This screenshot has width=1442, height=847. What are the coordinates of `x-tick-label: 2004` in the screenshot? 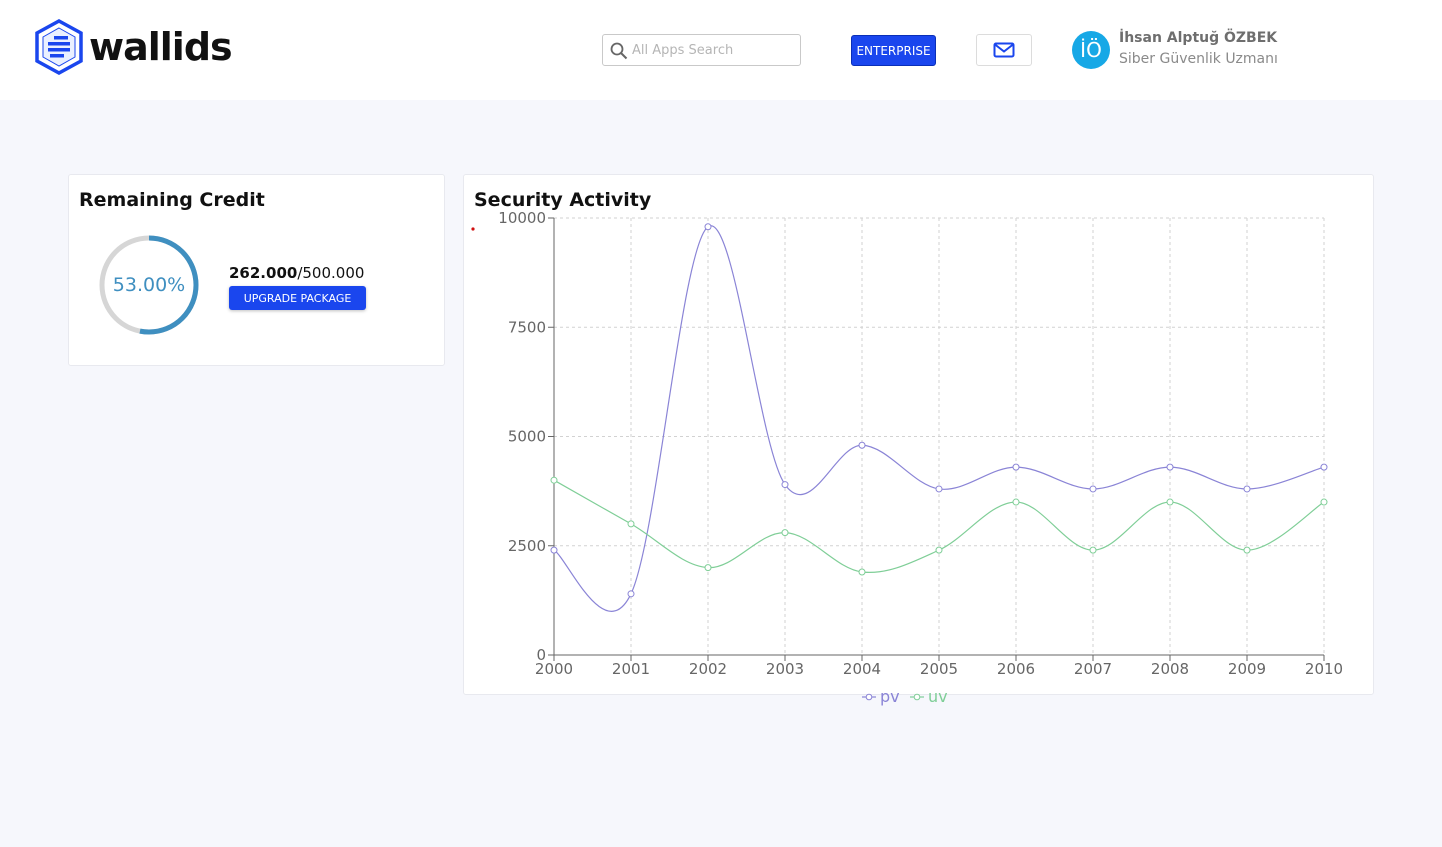 It's located at (862, 669).